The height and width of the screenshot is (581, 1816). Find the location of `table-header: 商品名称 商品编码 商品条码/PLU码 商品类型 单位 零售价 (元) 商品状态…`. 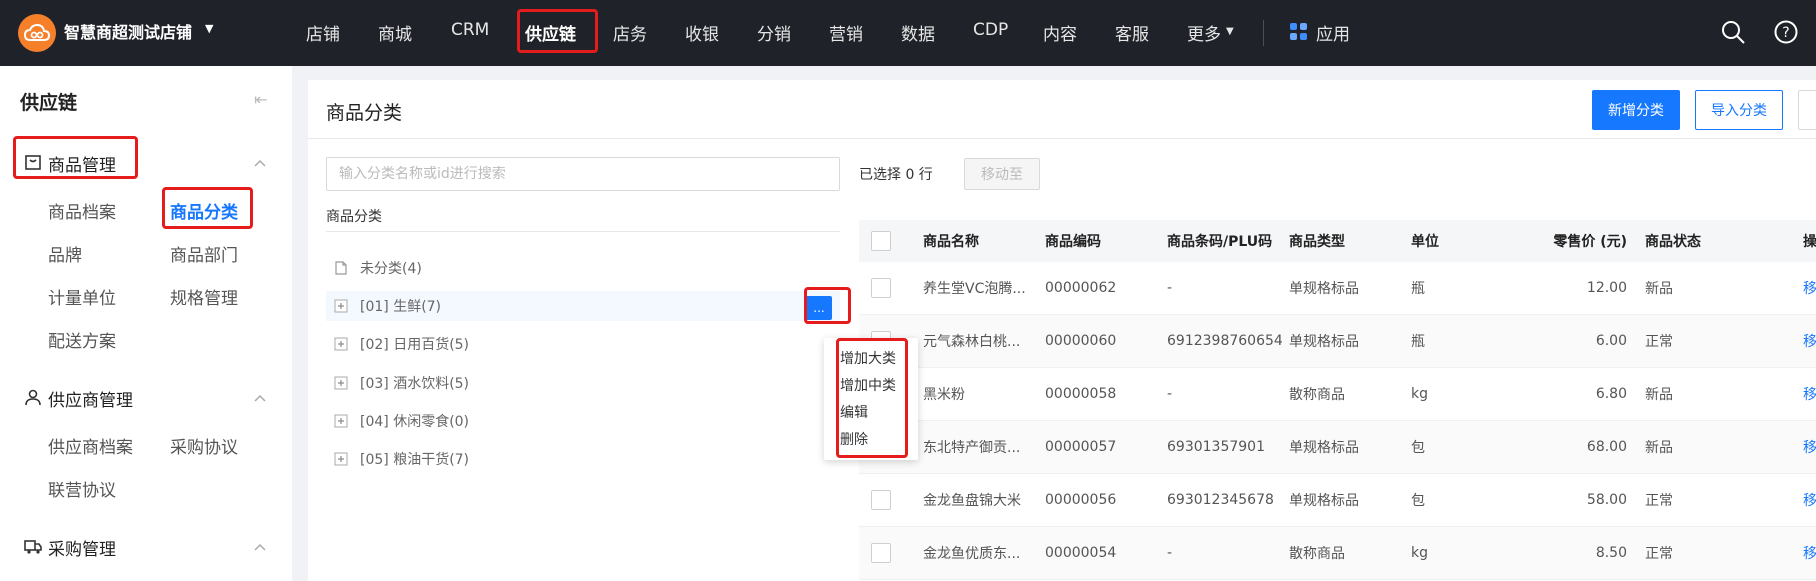

table-header: 商品名称 商品编码 商品条码/PLU码 商品类型 单位 零售价 (元) 商品状态… is located at coordinates (1337, 241).